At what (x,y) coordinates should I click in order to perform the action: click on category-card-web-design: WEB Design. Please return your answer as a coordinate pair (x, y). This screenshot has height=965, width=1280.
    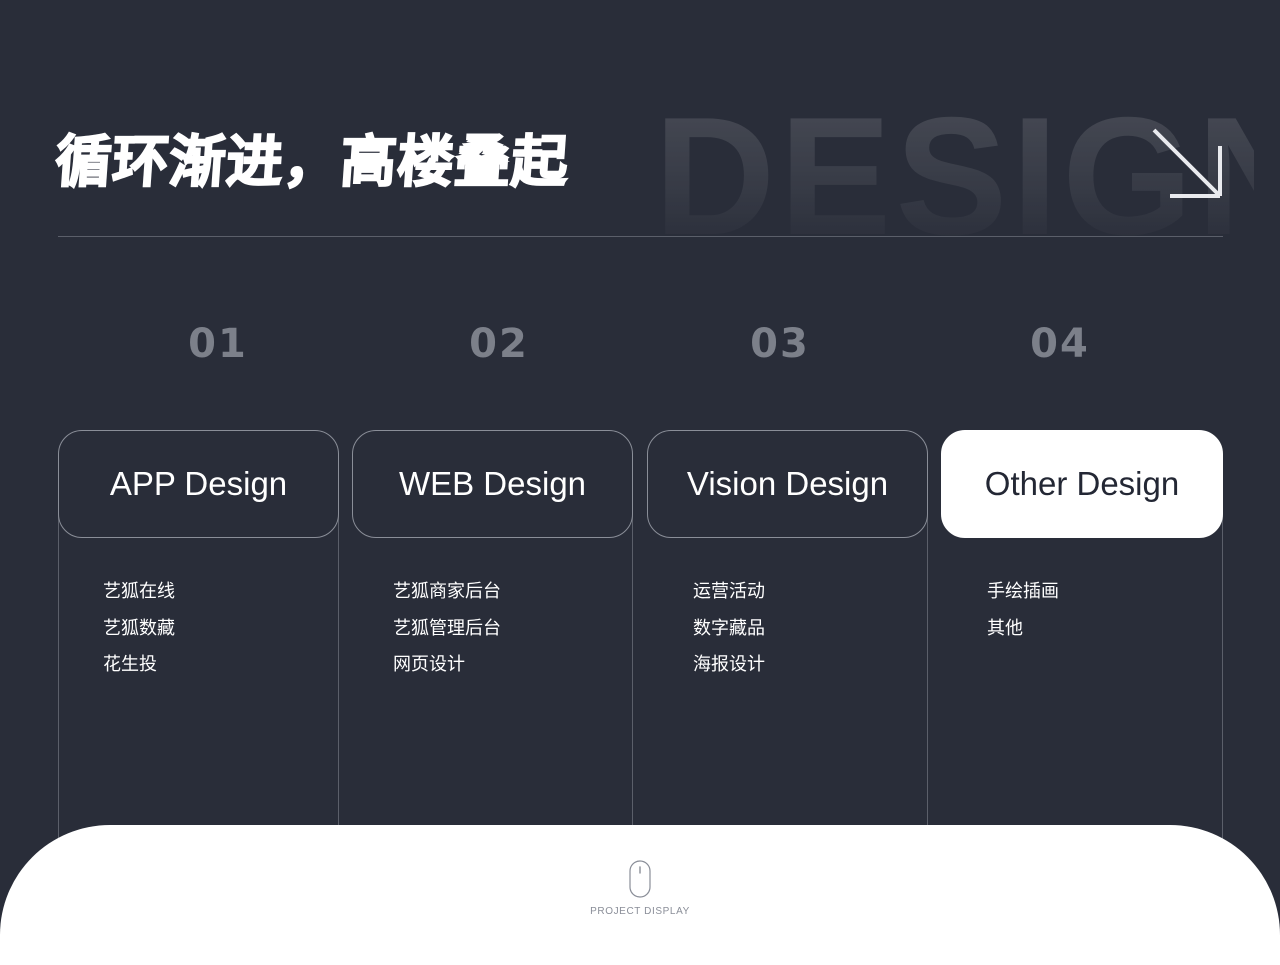
    Looking at the image, I should click on (492, 484).